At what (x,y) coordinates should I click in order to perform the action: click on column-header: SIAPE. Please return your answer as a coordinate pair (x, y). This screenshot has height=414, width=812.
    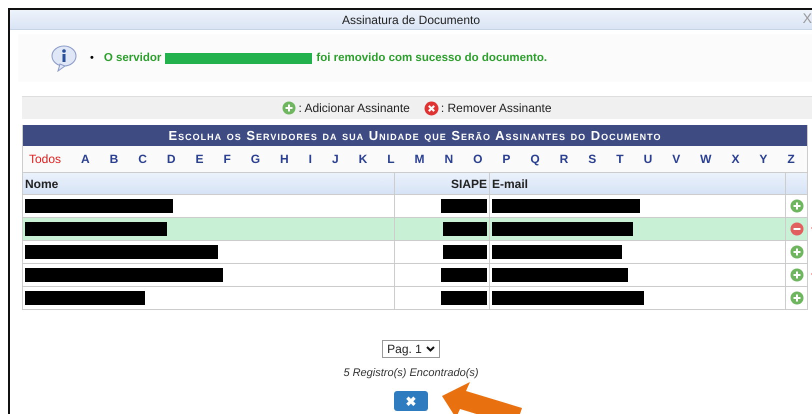
    Looking at the image, I should click on (468, 183).